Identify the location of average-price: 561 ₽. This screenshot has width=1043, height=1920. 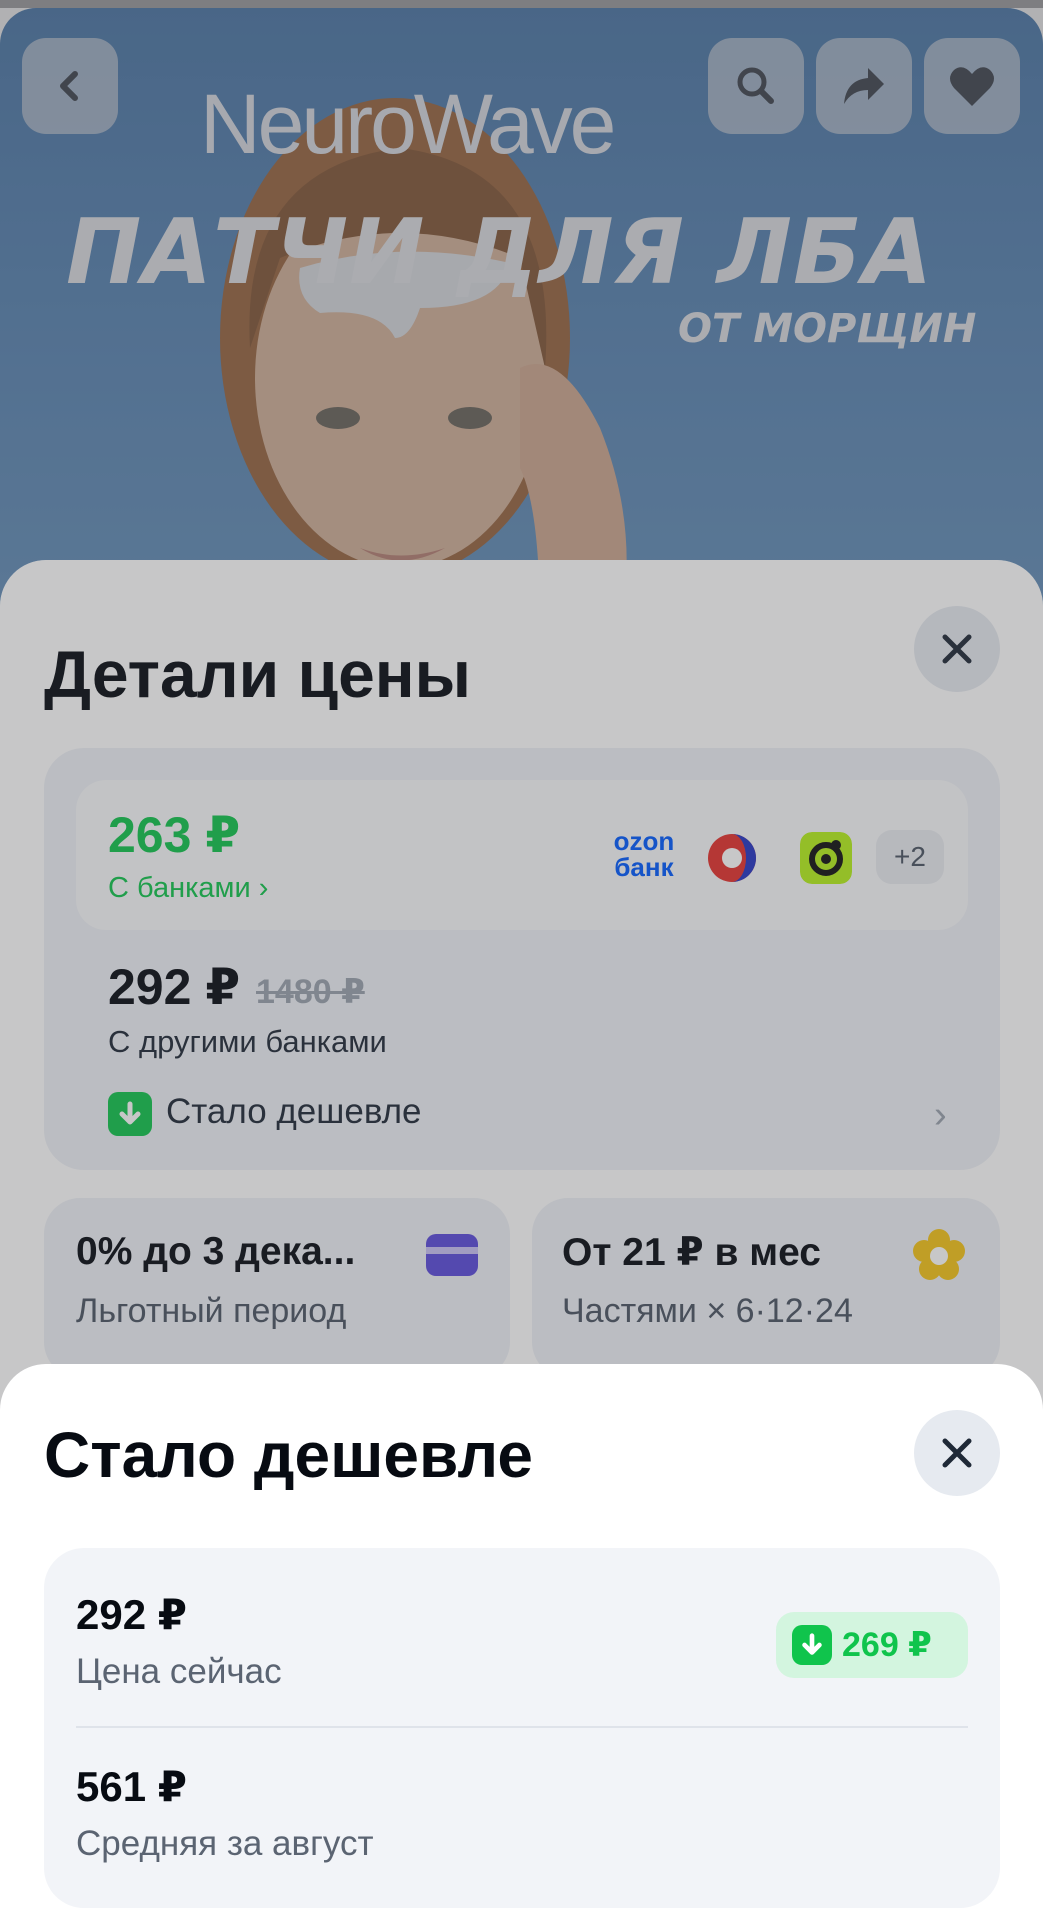
(131, 1786).